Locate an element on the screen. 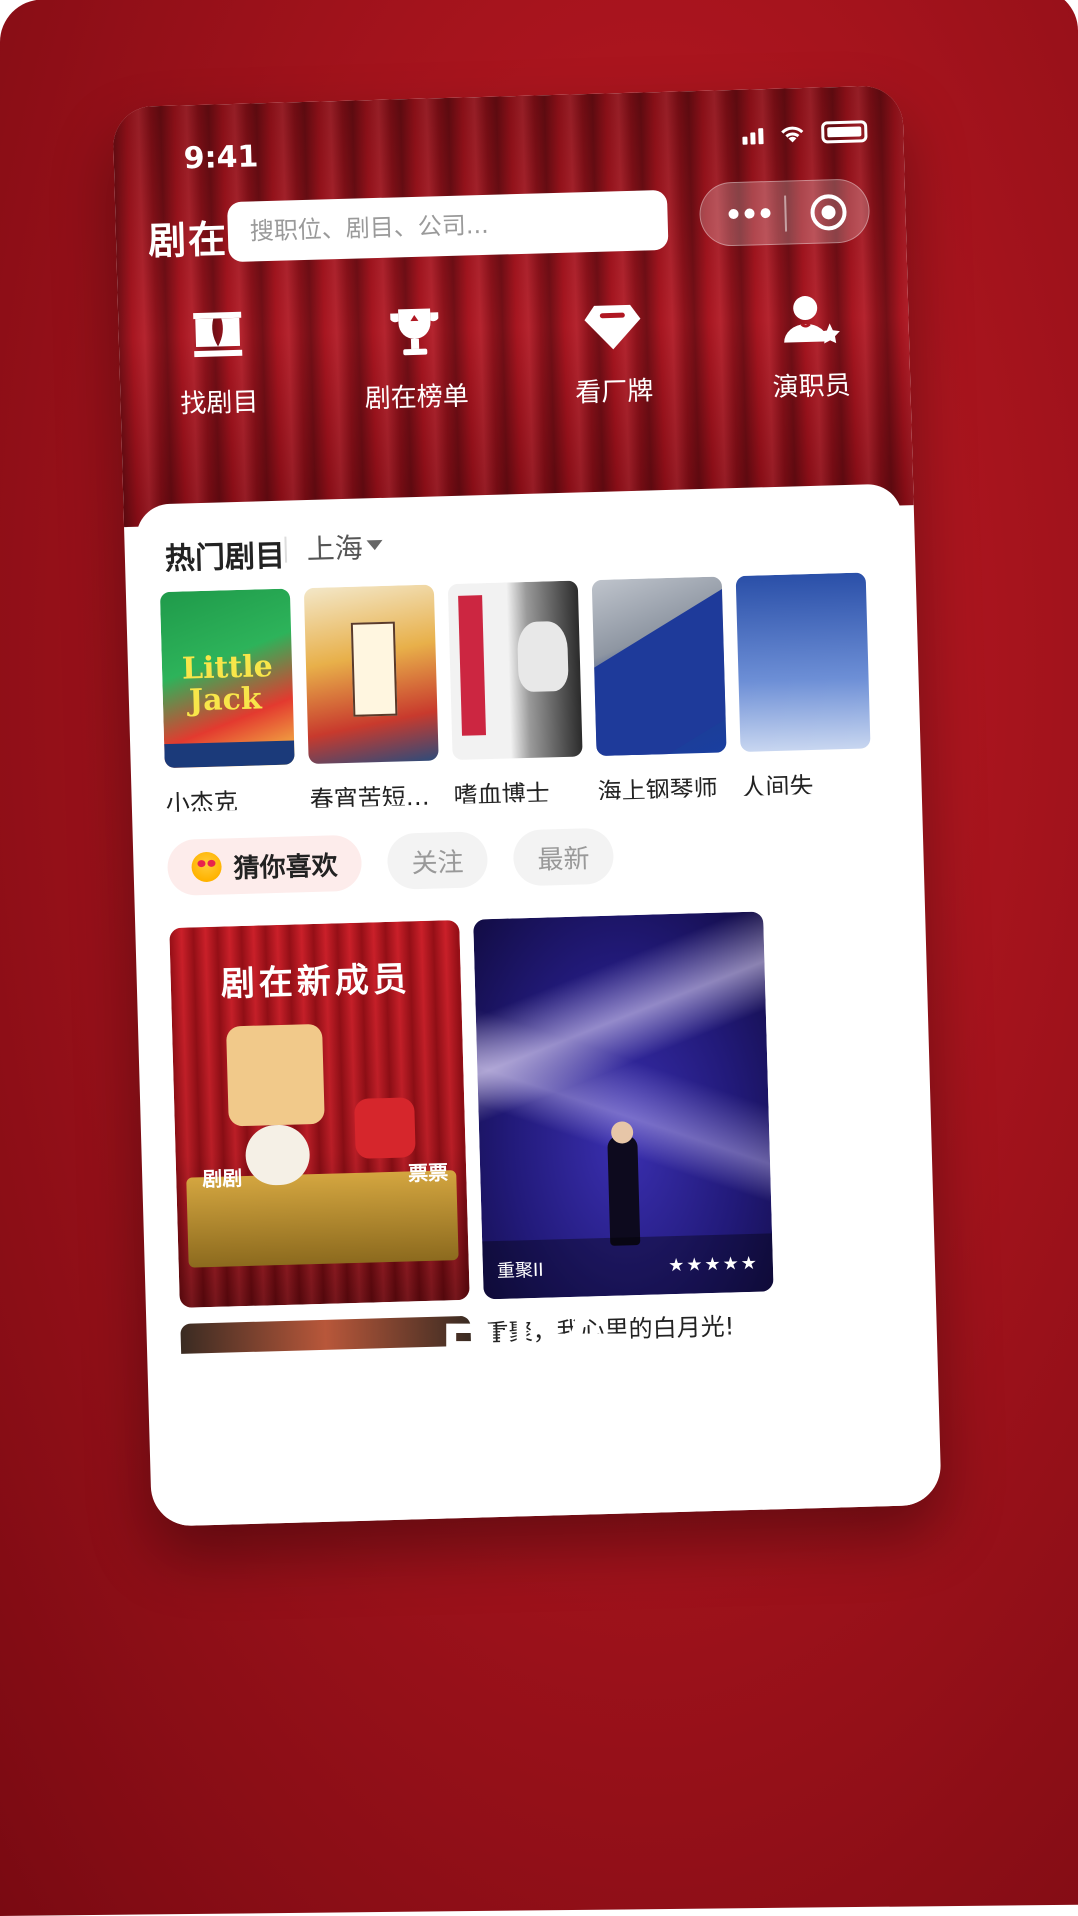  mascot-juju is located at coordinates (275, 1075).